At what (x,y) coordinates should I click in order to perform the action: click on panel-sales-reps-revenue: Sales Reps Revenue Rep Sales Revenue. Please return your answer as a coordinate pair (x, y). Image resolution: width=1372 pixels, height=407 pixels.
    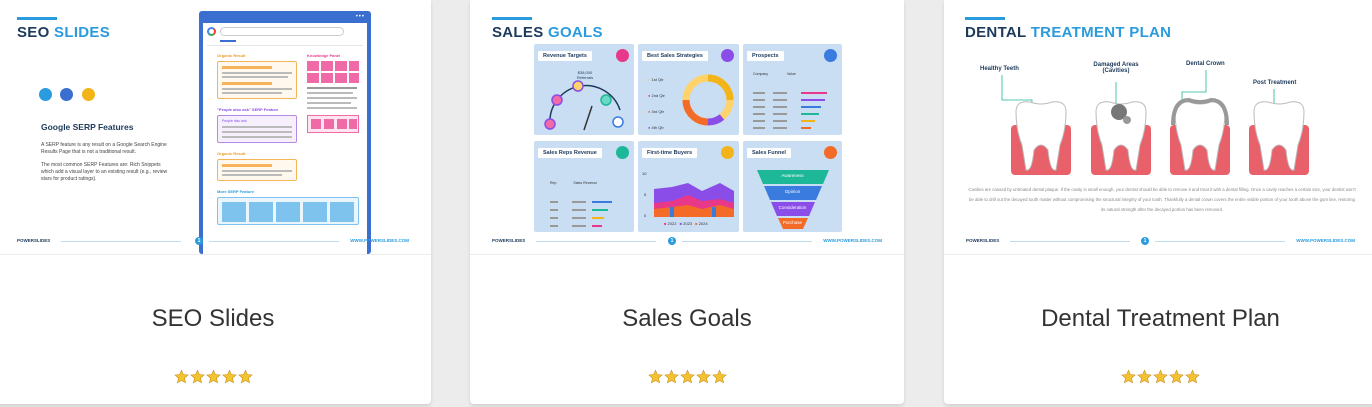
    Looking at the image, I should click on (584, 186).